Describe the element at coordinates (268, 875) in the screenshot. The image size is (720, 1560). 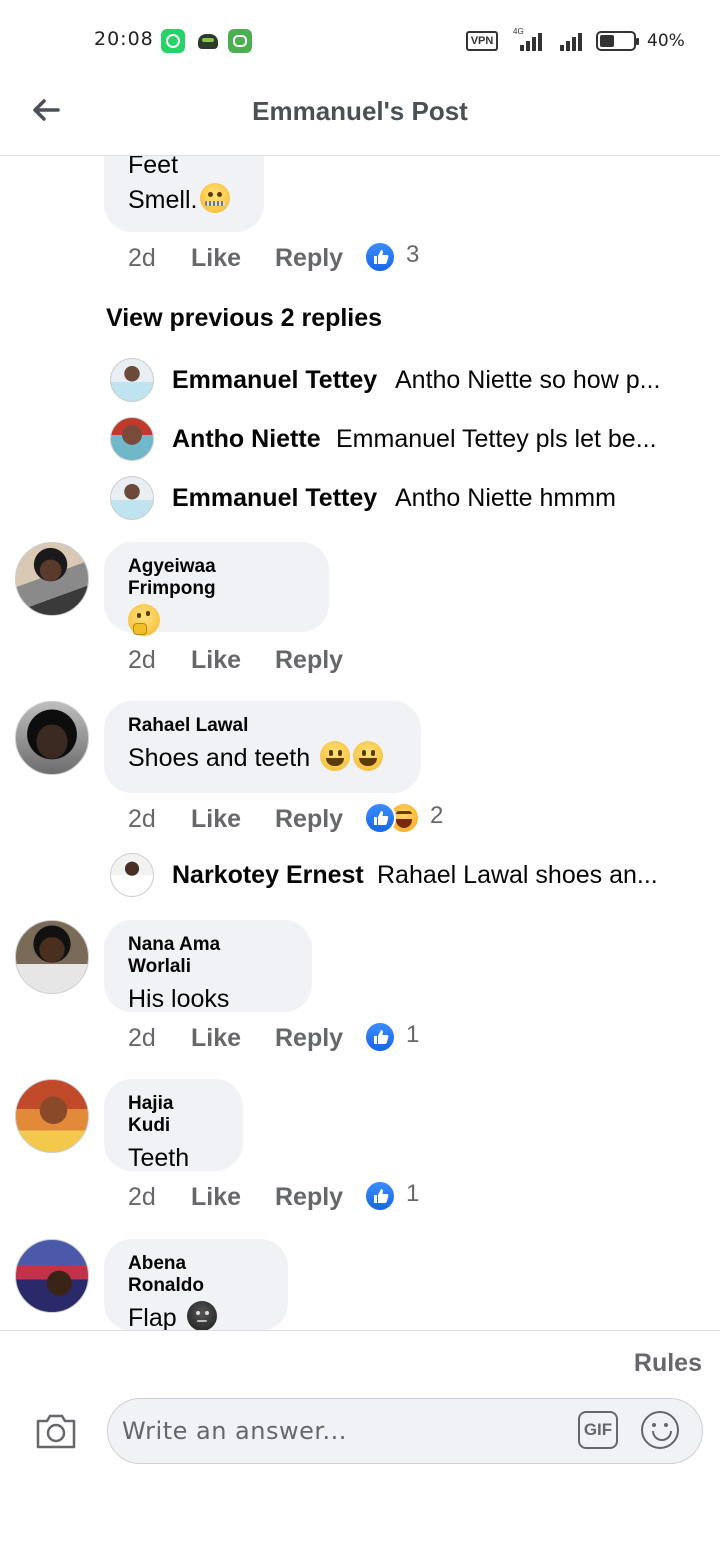
I see `reply-author: Narkotey Ernest` at that location.